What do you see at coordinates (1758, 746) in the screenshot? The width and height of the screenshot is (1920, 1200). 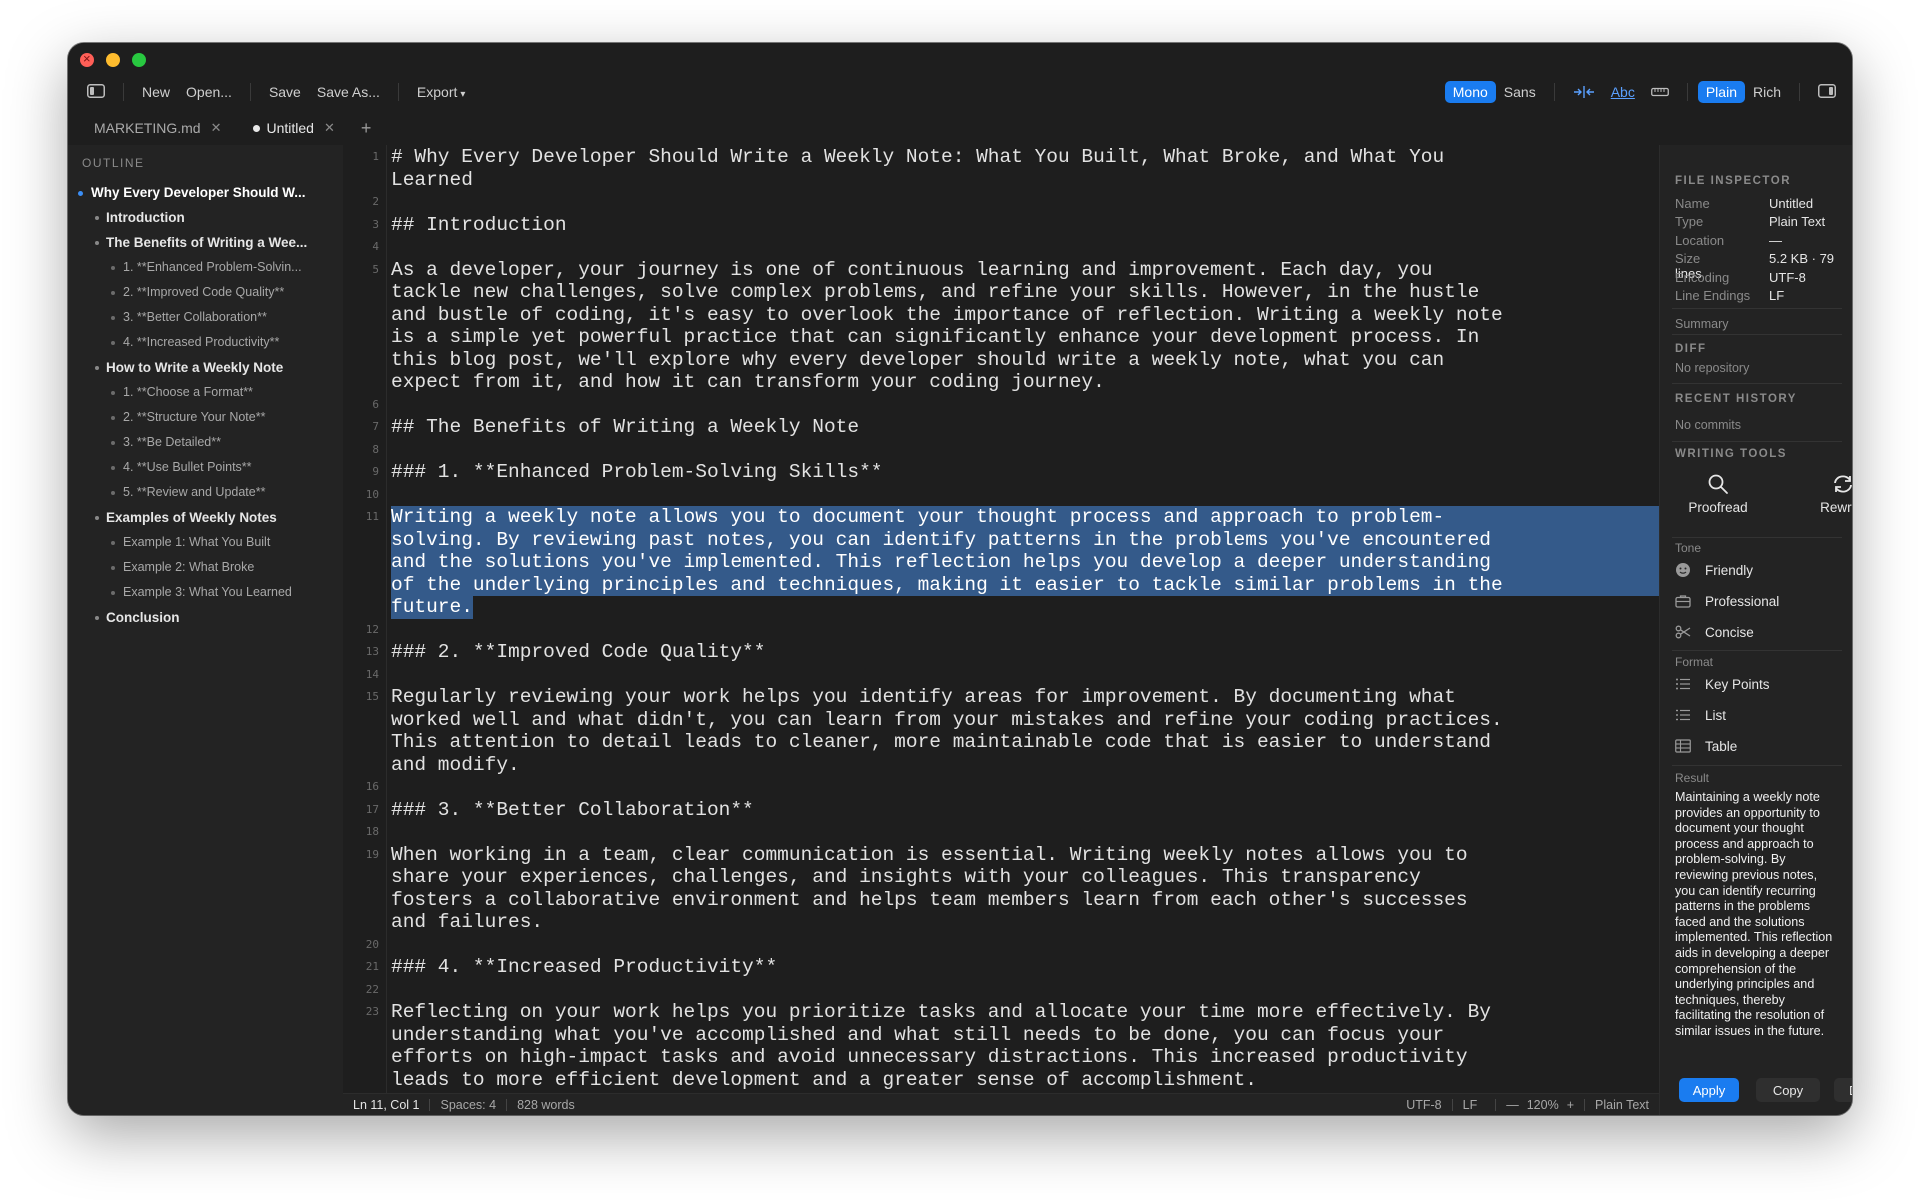 I see `format-table: Table` at bounding box center [1758, 746].